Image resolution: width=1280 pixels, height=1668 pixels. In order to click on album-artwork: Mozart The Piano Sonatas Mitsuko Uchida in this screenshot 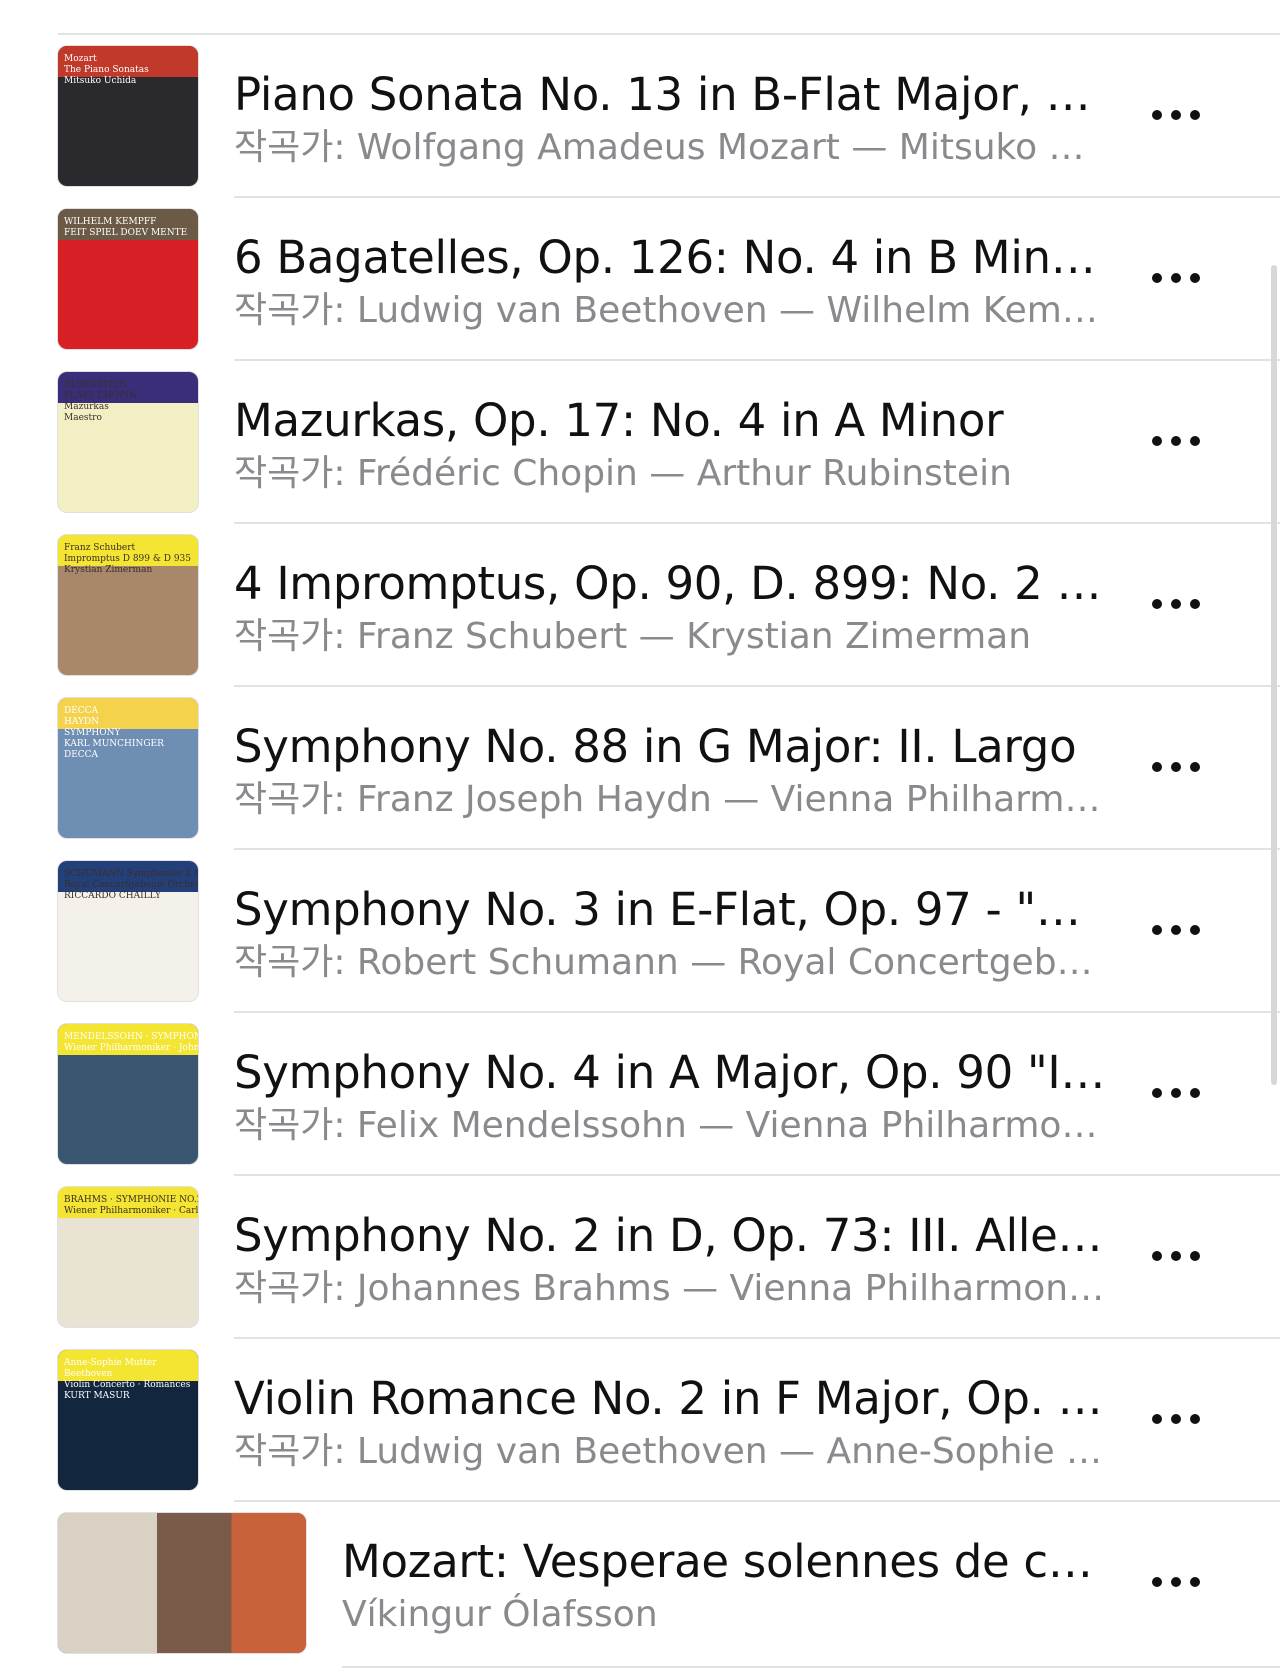, I will do `click(128, 116)`.